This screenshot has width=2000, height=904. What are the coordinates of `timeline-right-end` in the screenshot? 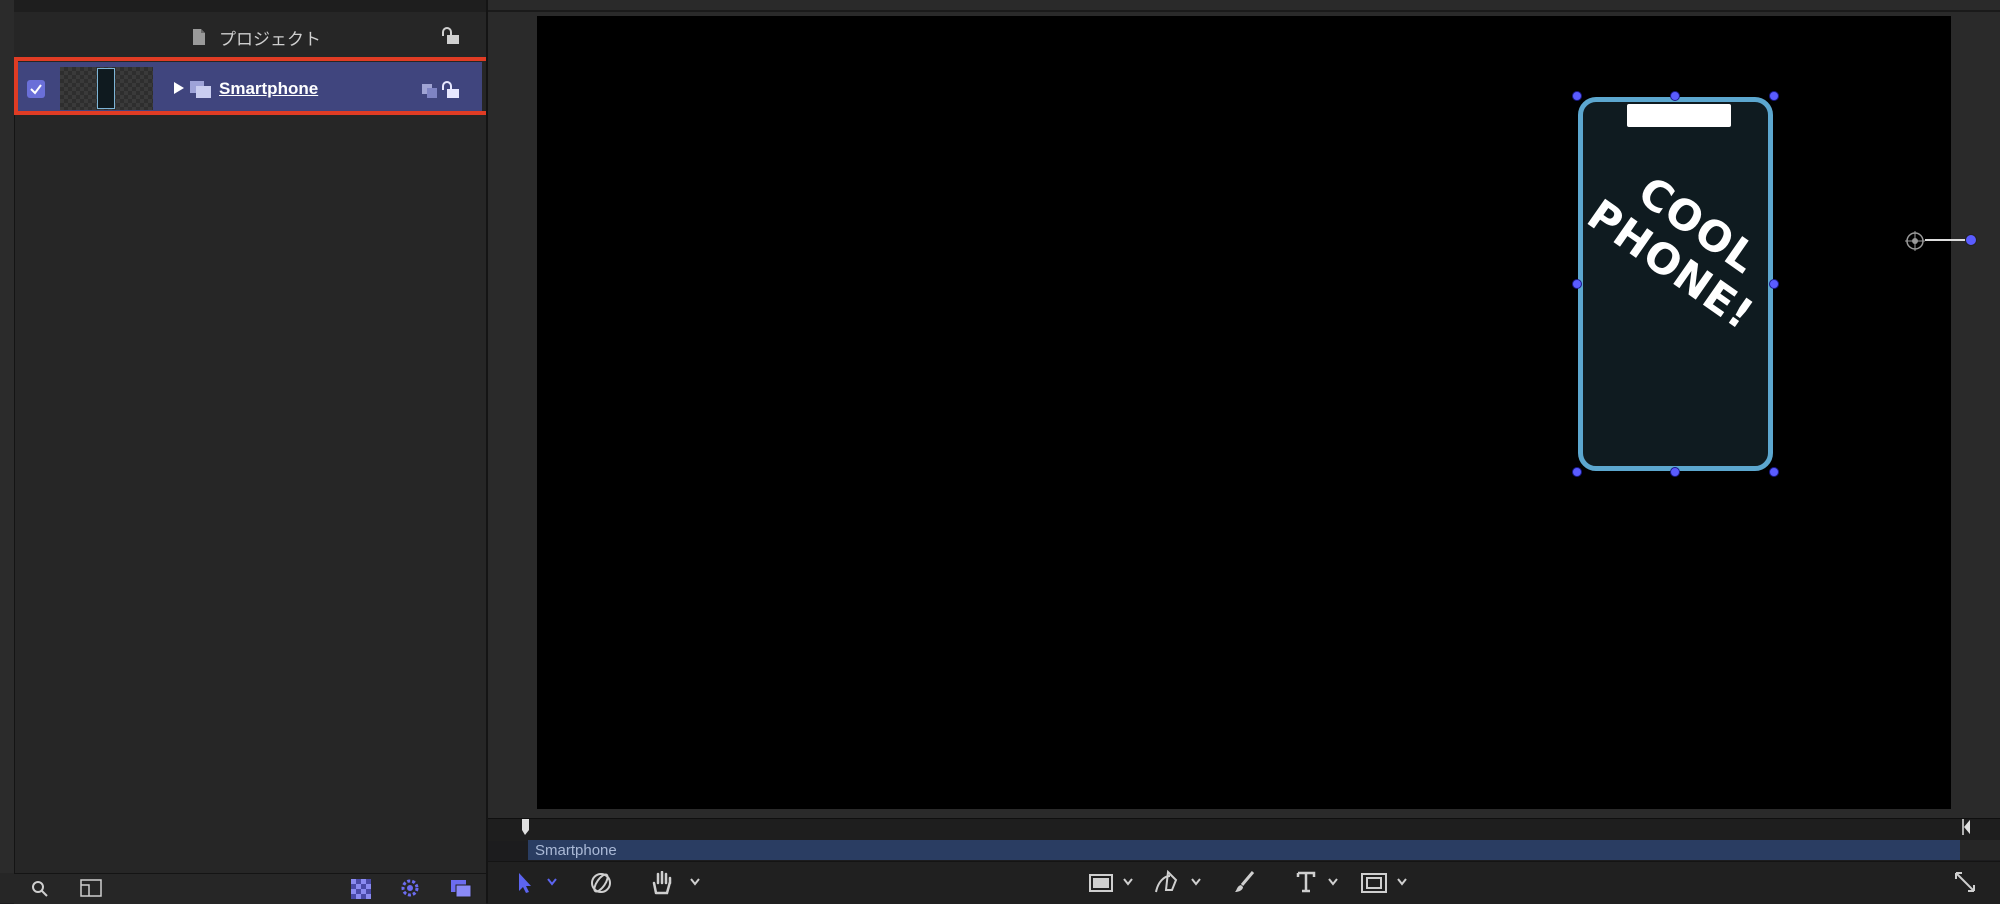 It's located at (1980, 850).